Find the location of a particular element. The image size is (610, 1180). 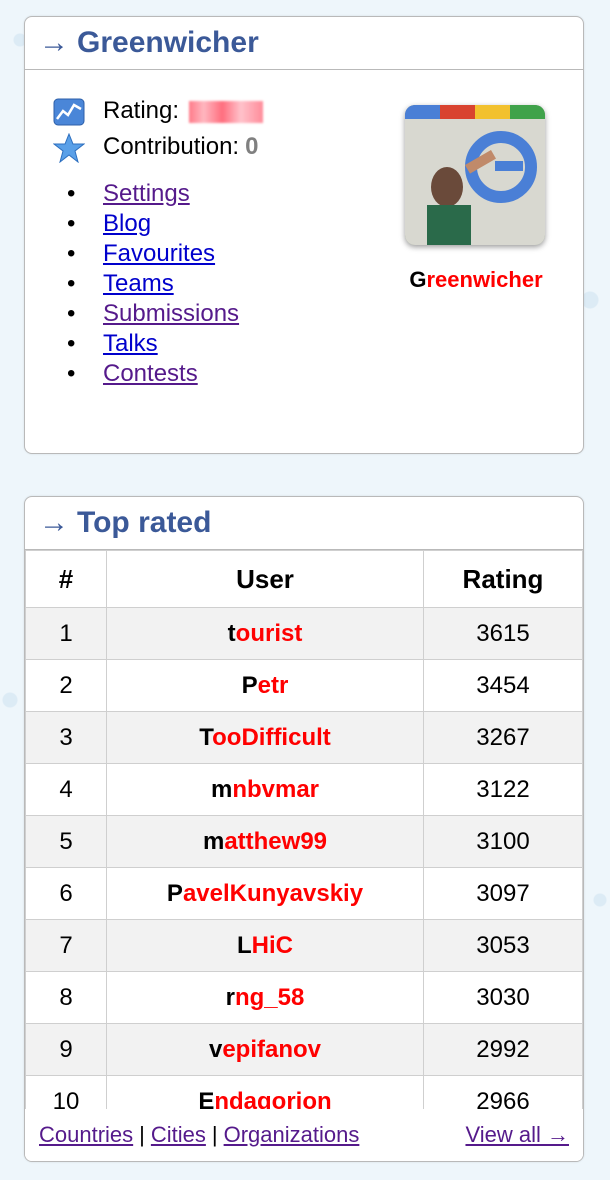

table-row: 8 rng_58 3030 is located at coordinates (304, 997).